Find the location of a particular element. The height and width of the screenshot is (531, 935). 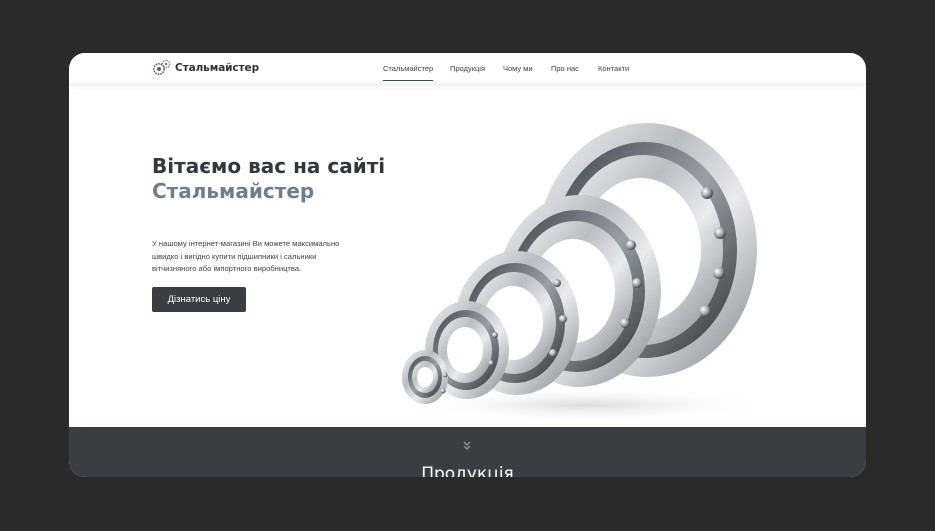

products-section: Продукція is located at coordinates (467, 452).